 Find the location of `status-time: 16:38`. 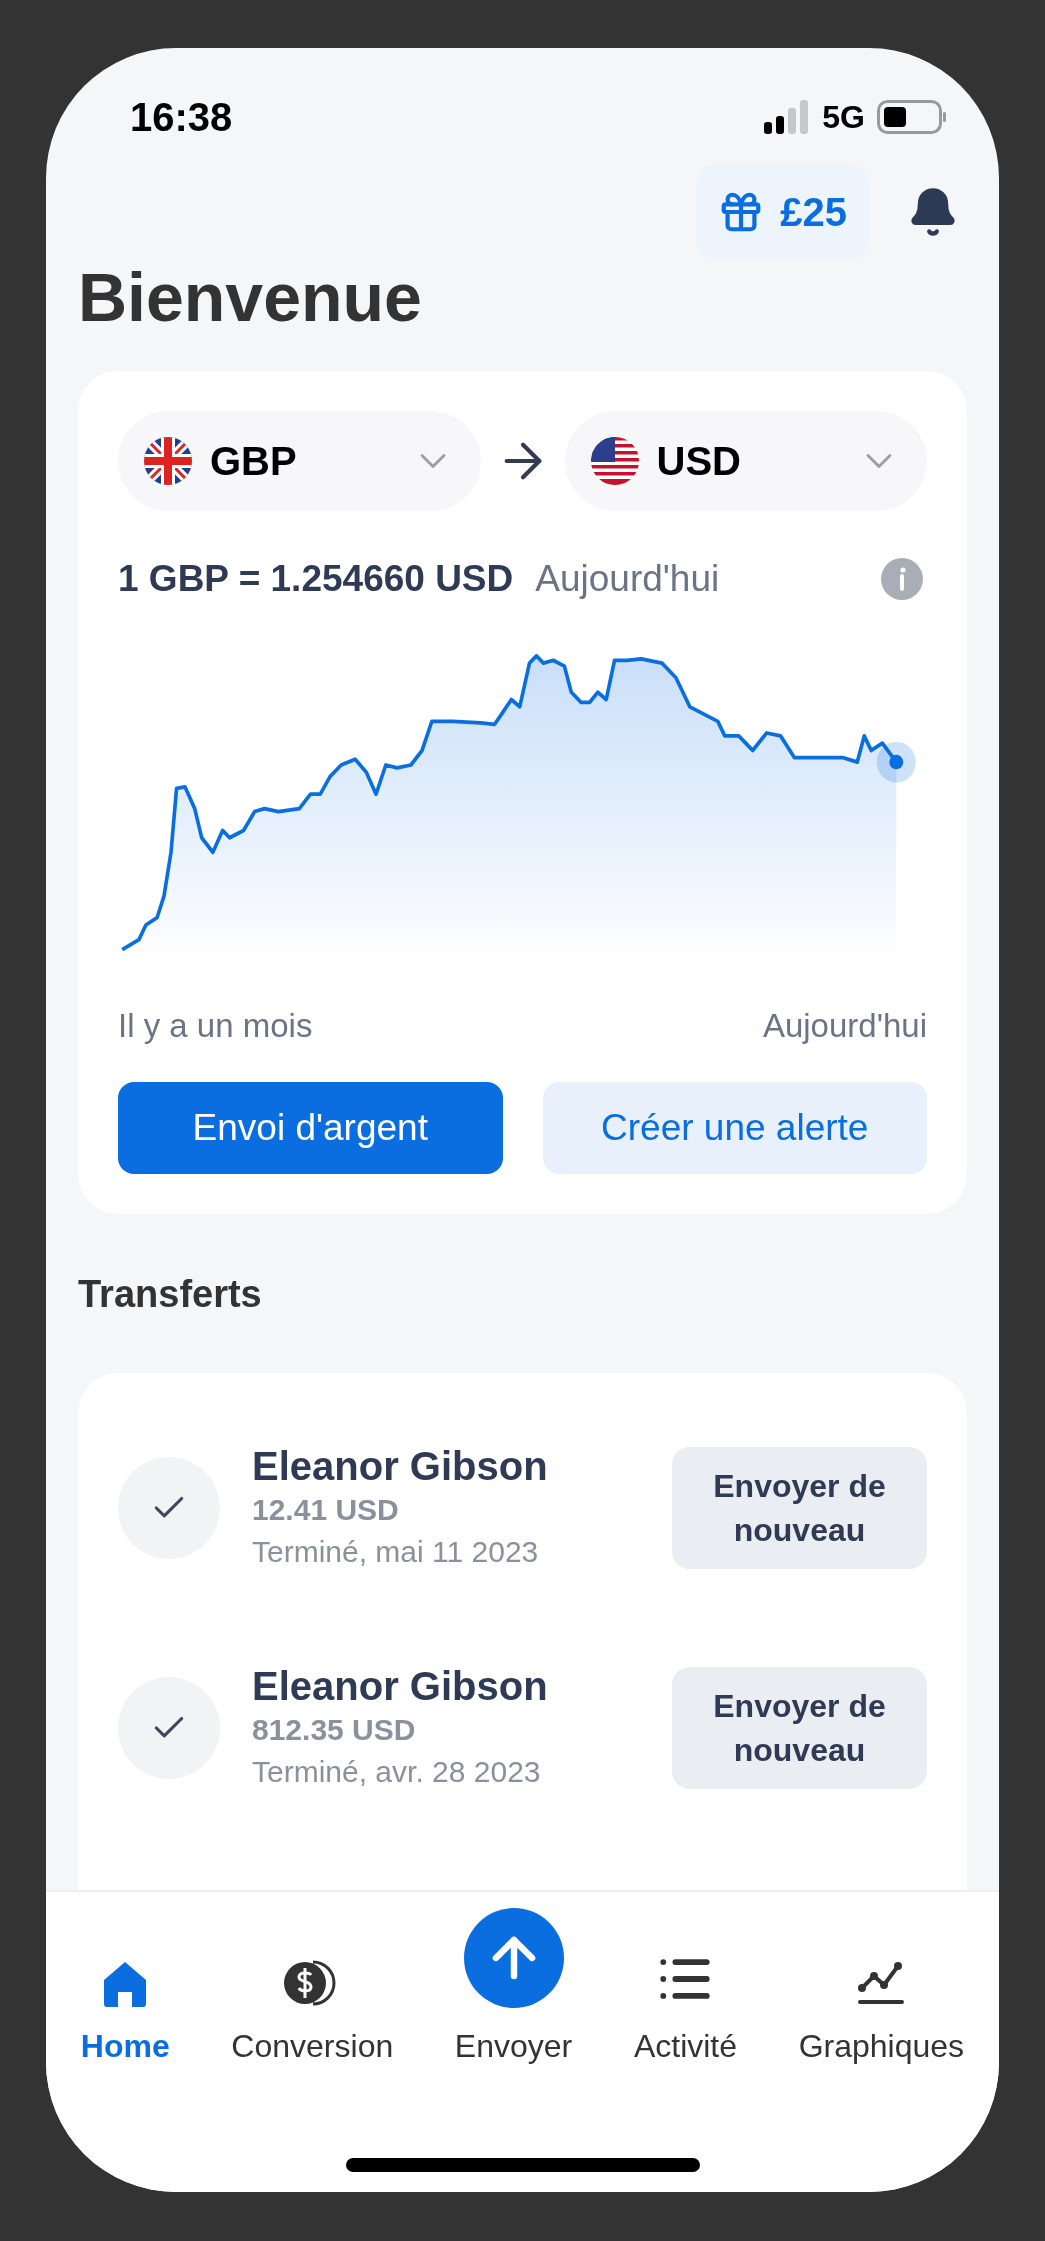

status-time: 16:38 is located at coordinates (181, 117).